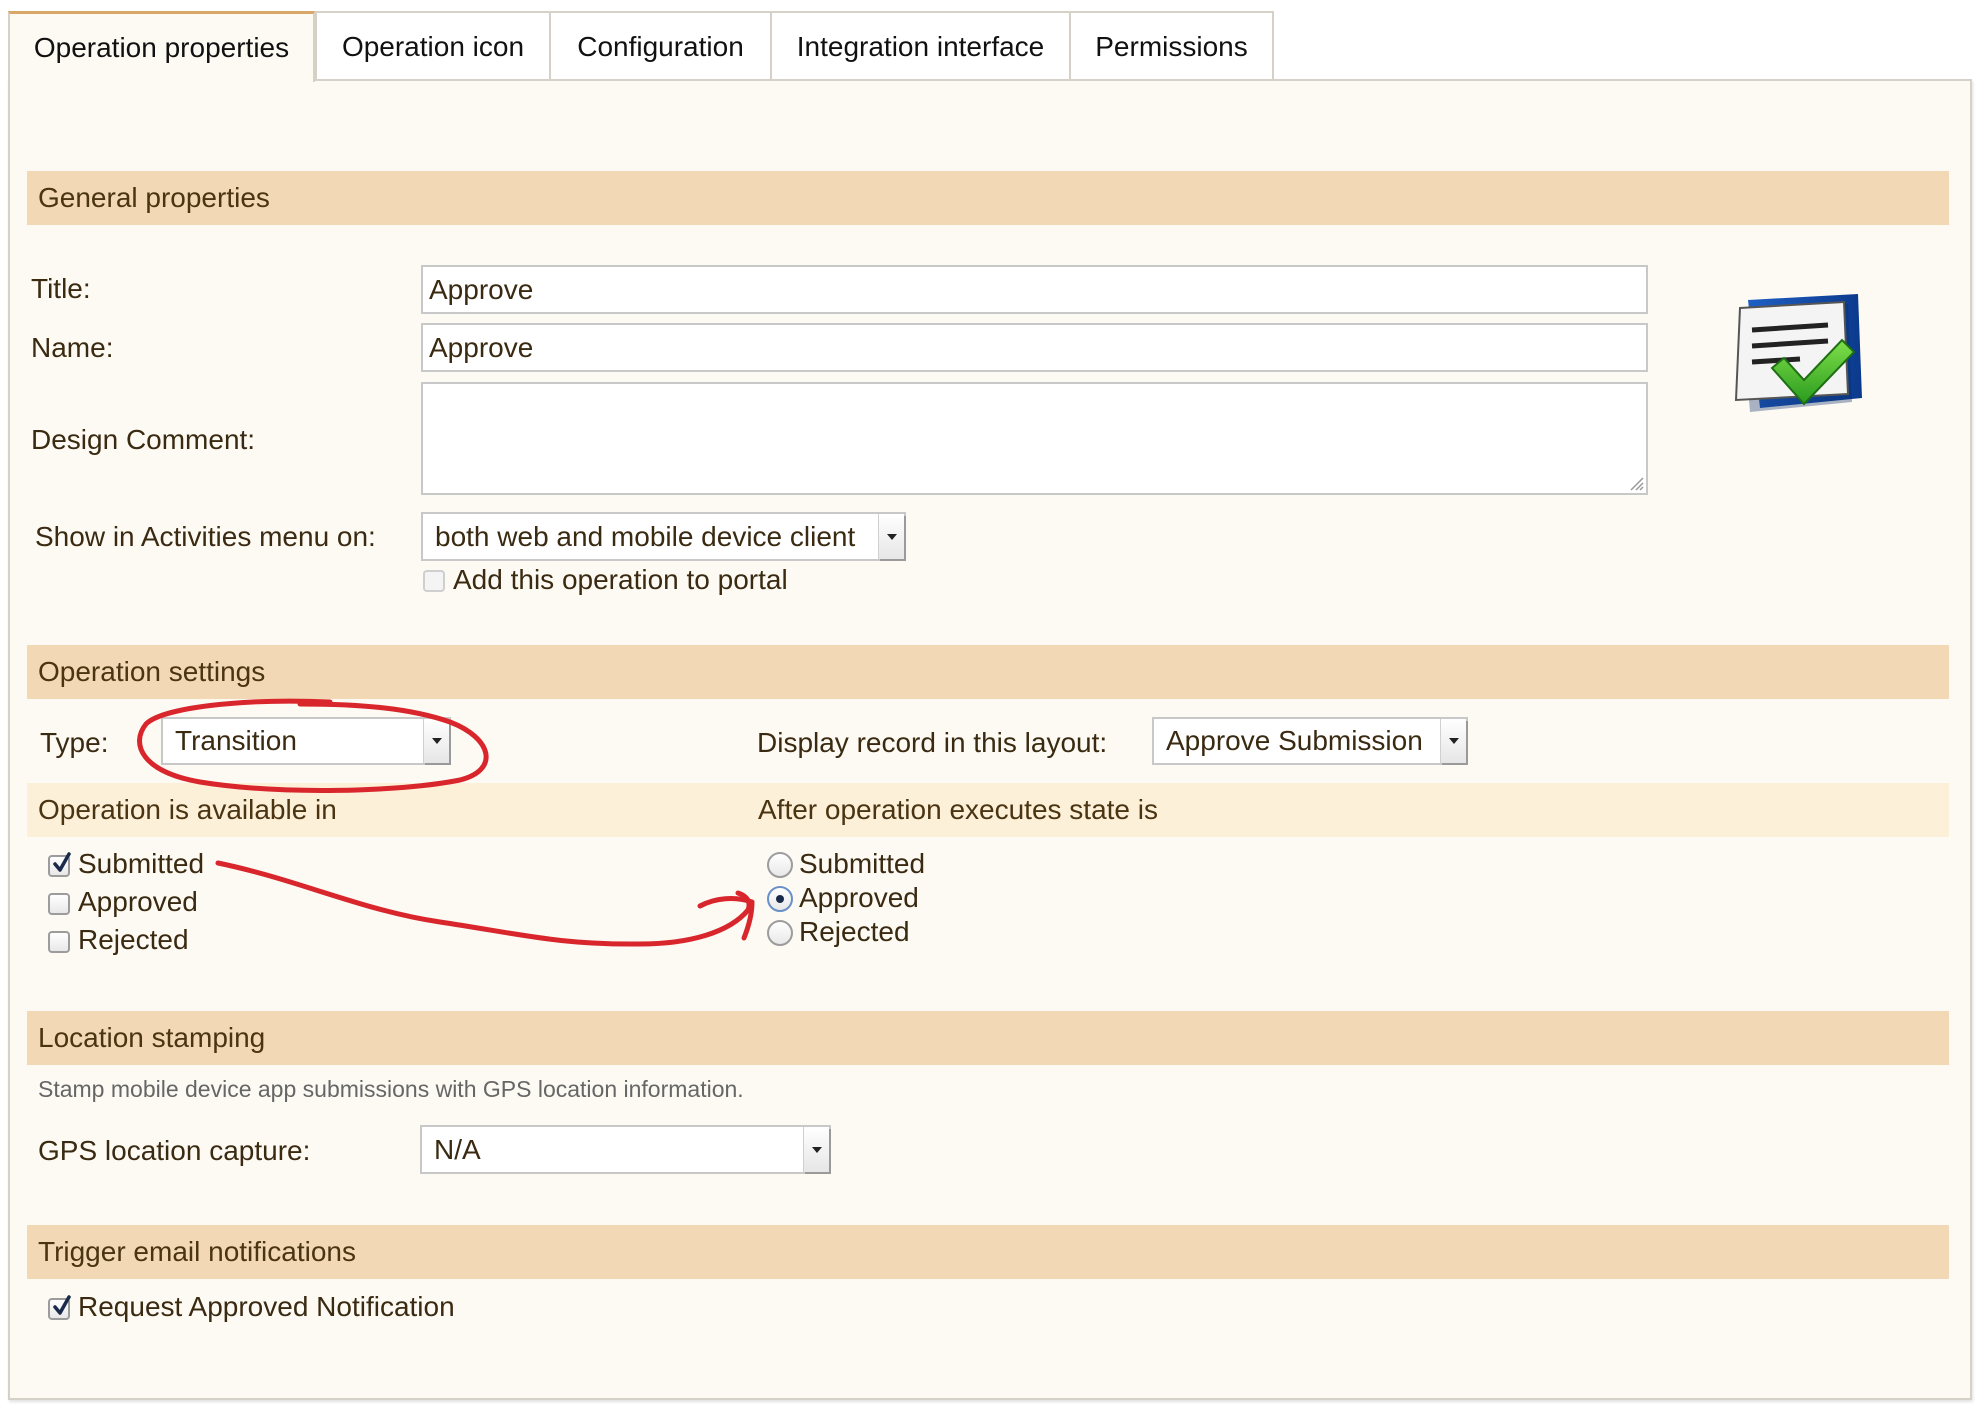  I want to click on title-input, so click(1034, 289).